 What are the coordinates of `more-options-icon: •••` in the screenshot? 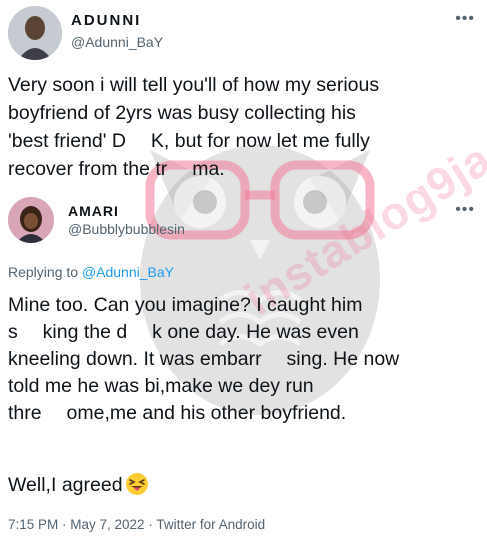 It's located at (465, 19).